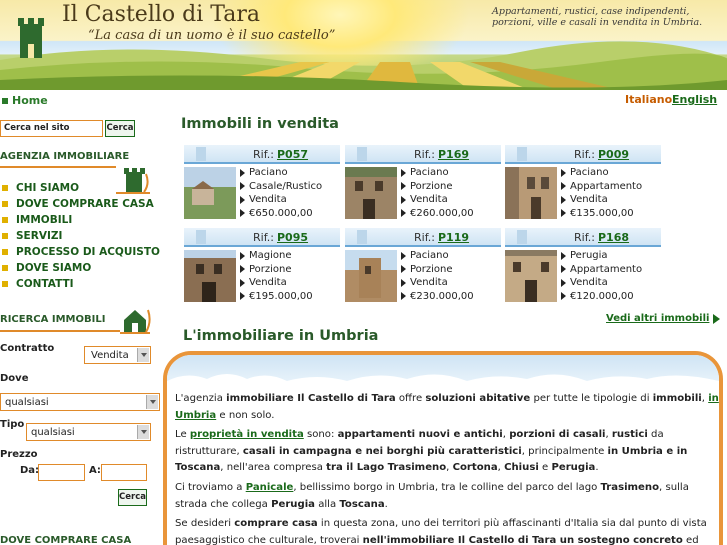 This screenshot has height=545, width=727. Describe the element at coordinates (694, 99) in the screenshot. I see `lang-english: English` at that location.